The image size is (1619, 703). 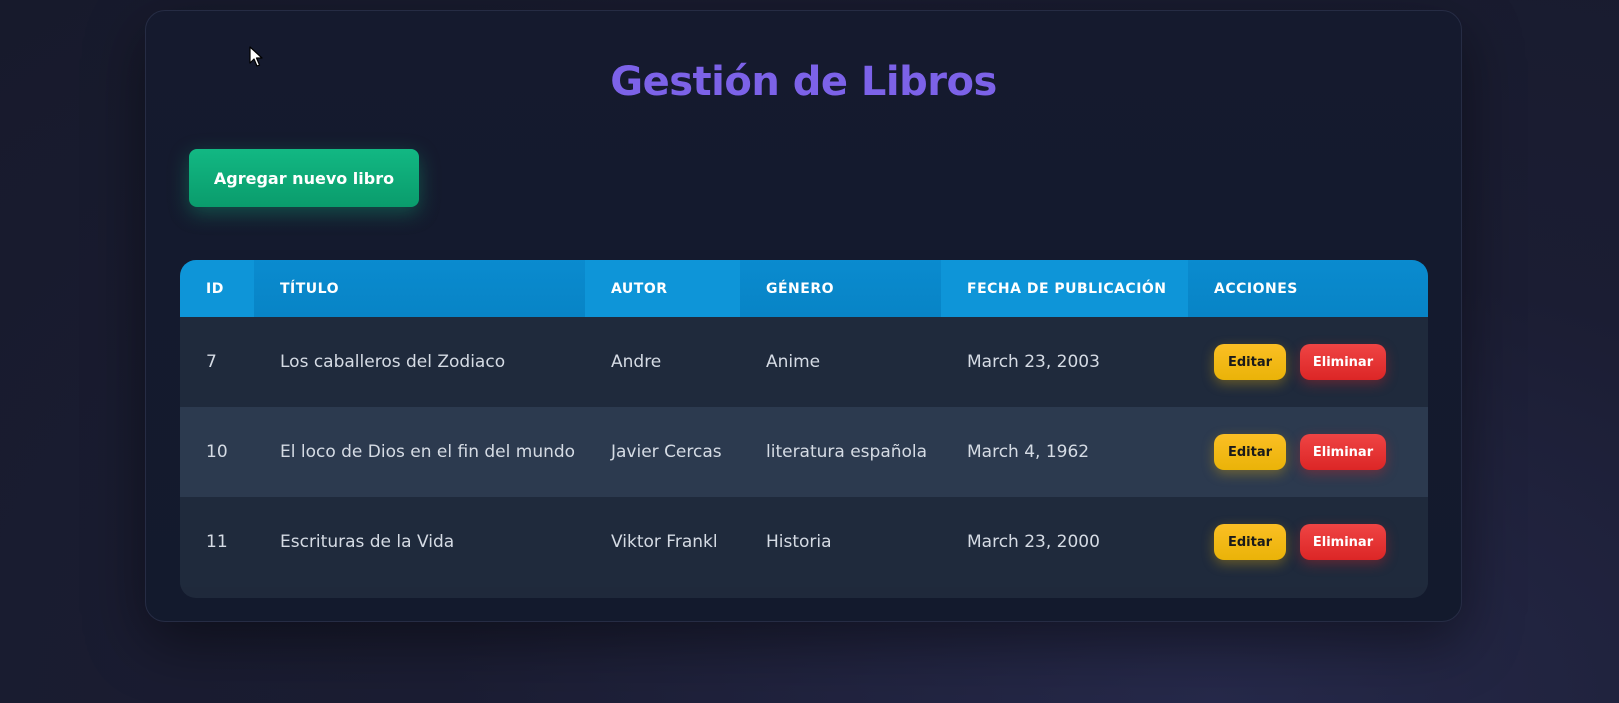 I want to click on column-header-fecha: FECHA DE PUBLICACIÓN, so click(x=1064, y=288).